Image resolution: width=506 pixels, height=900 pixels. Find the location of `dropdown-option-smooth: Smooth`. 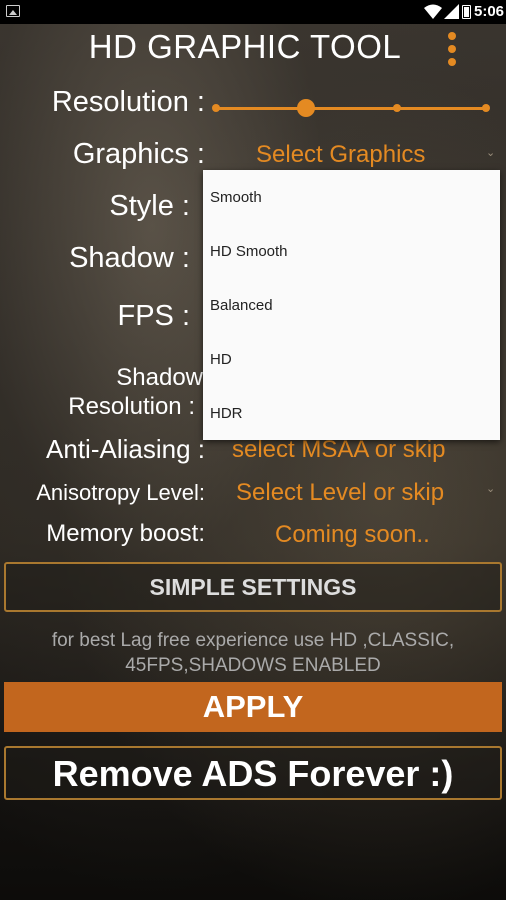

dropdown-option-smooth: Smooth is located at coordinates (236, 197).